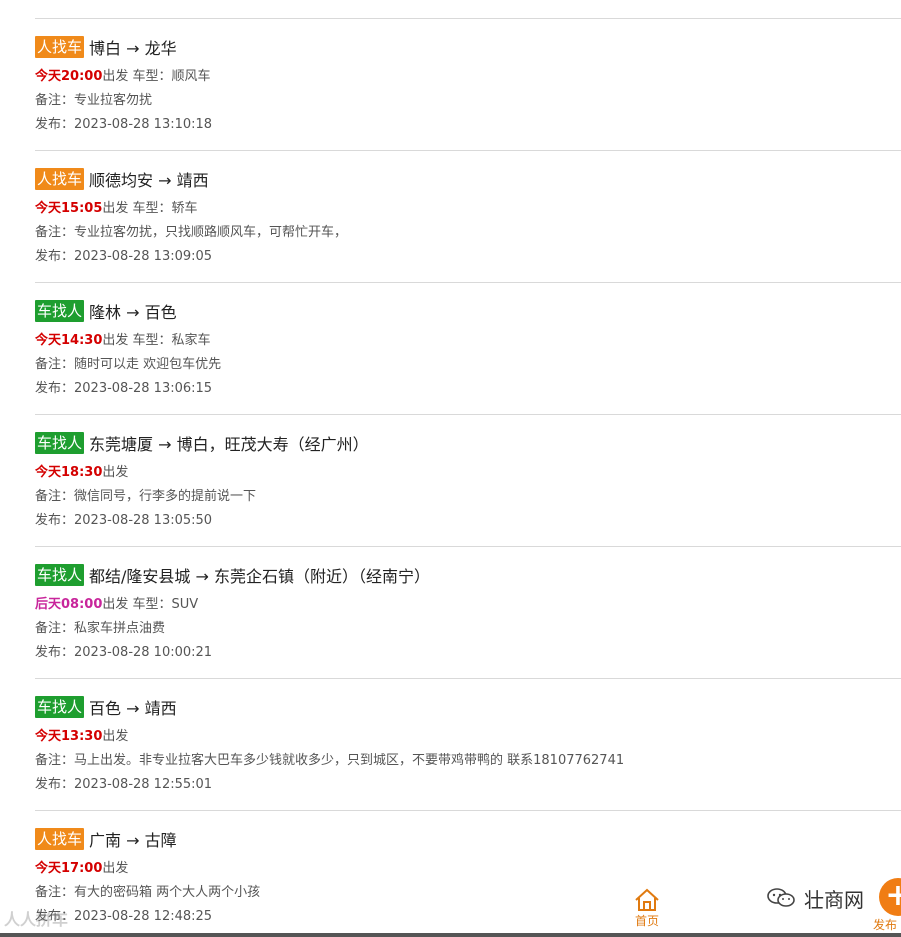 The height and width of the screenshot is (937, 901). Describe the element at coordinates (191, 232) in the screenshot. I see `post-note: 备注：专业拉客勿扰，只找顺路顺风车，可帮忙开车，` at that location.